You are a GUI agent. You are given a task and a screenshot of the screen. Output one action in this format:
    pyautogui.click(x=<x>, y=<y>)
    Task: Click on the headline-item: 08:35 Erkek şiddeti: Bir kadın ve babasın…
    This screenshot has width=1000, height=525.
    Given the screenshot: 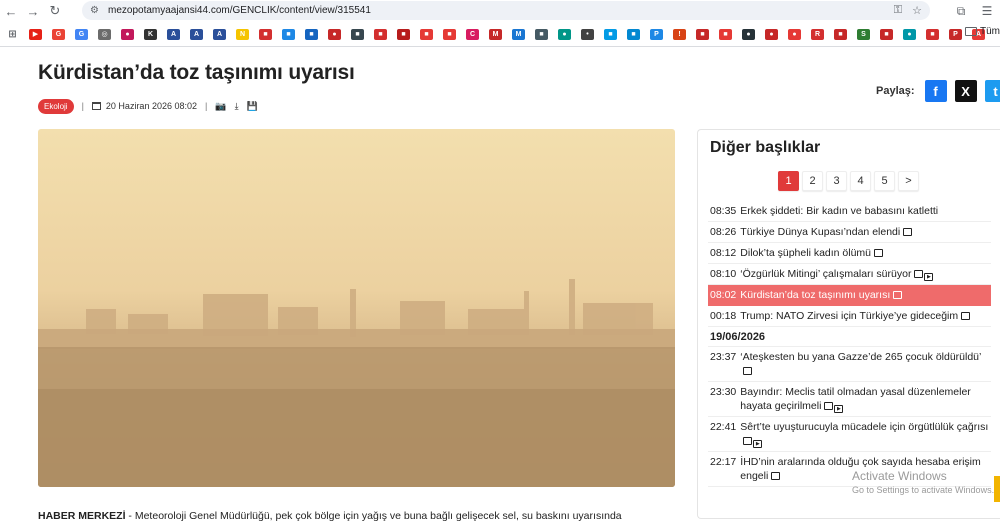 What is the action you would take?
    pyautogui.click(x=849, y=211)
    